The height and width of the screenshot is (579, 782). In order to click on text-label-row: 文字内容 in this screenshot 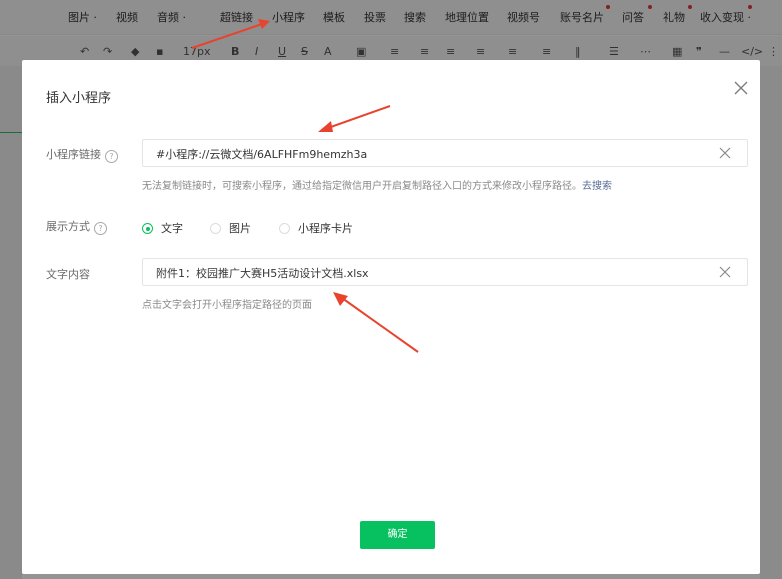, I will do `click(68, 274)`.